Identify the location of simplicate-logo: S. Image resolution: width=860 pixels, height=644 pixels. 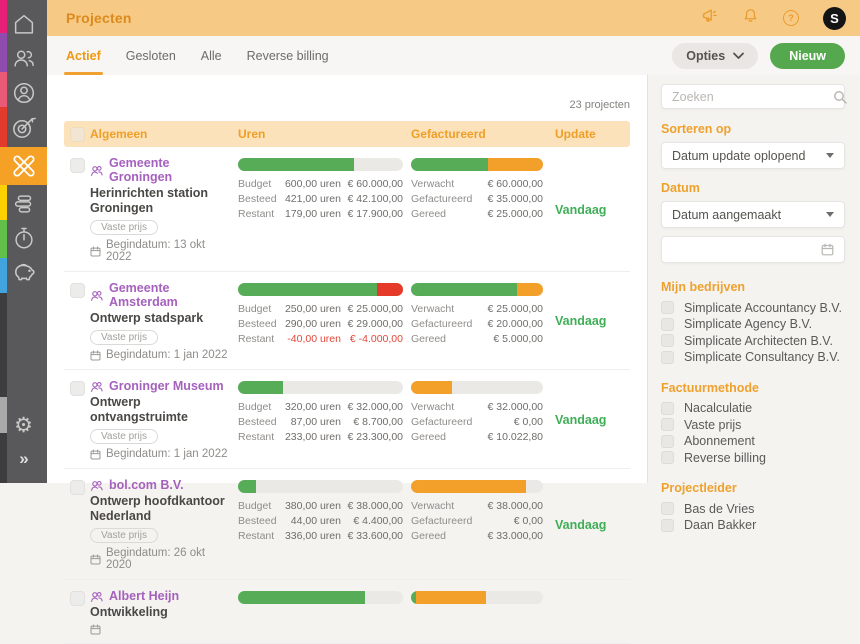
(834, 18).